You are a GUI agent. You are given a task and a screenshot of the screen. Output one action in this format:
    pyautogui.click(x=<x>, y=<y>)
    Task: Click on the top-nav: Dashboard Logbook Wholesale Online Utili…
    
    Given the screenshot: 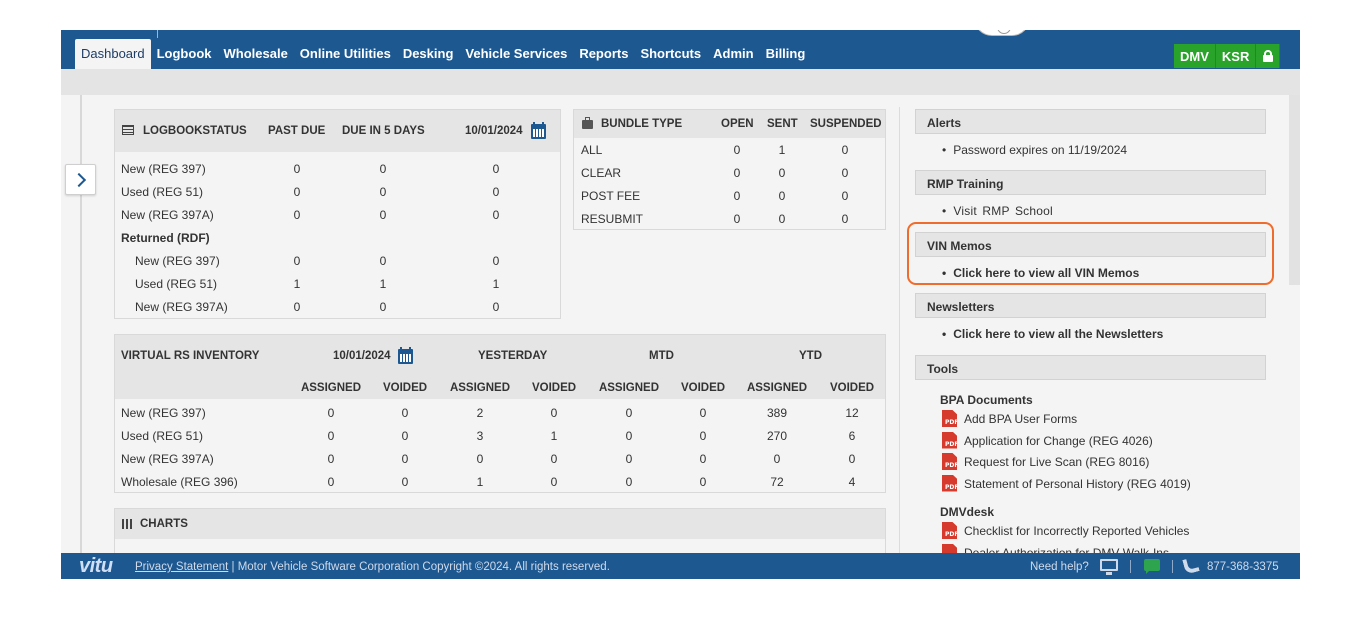 What is the action you would take?
    pyautogui.click(x=680, y=49)
    